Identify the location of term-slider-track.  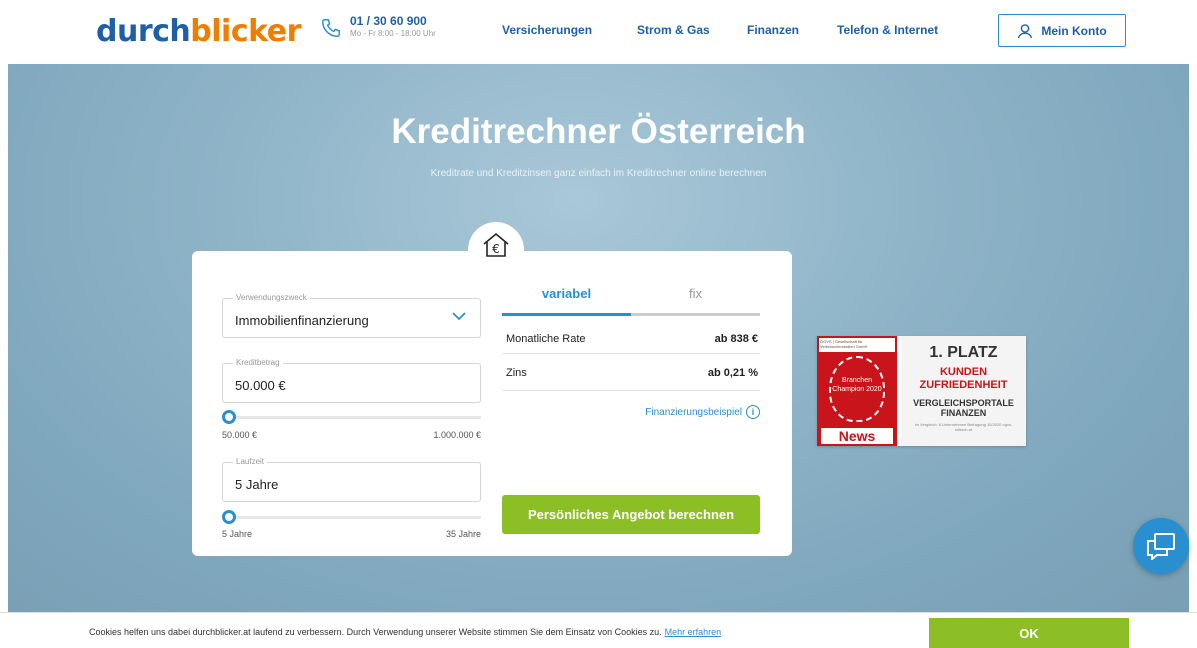
(351, 517).